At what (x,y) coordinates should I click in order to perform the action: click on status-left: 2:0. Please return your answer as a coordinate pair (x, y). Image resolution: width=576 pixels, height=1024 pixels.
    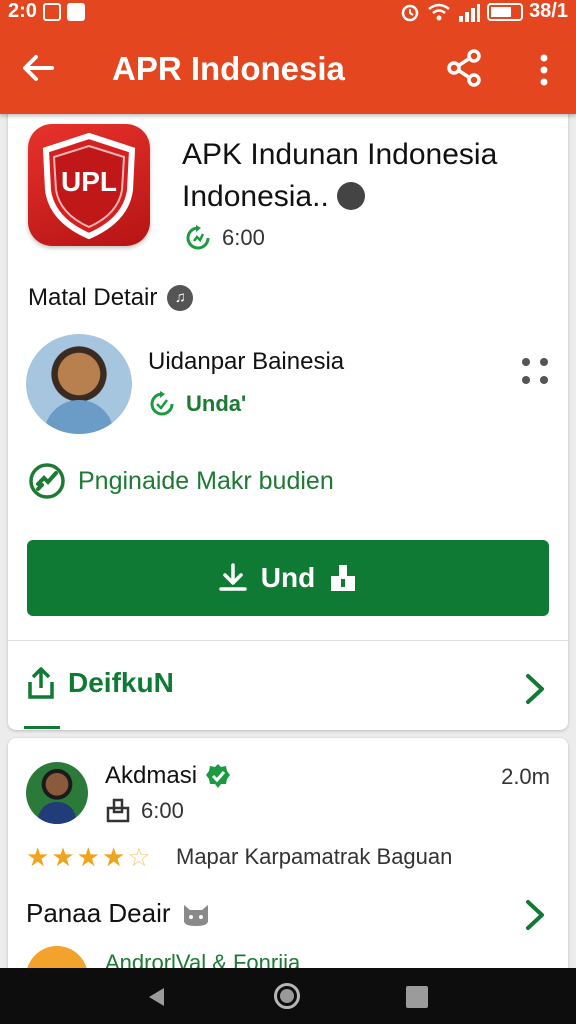
    Looking at the image, I should click on (46, 11).